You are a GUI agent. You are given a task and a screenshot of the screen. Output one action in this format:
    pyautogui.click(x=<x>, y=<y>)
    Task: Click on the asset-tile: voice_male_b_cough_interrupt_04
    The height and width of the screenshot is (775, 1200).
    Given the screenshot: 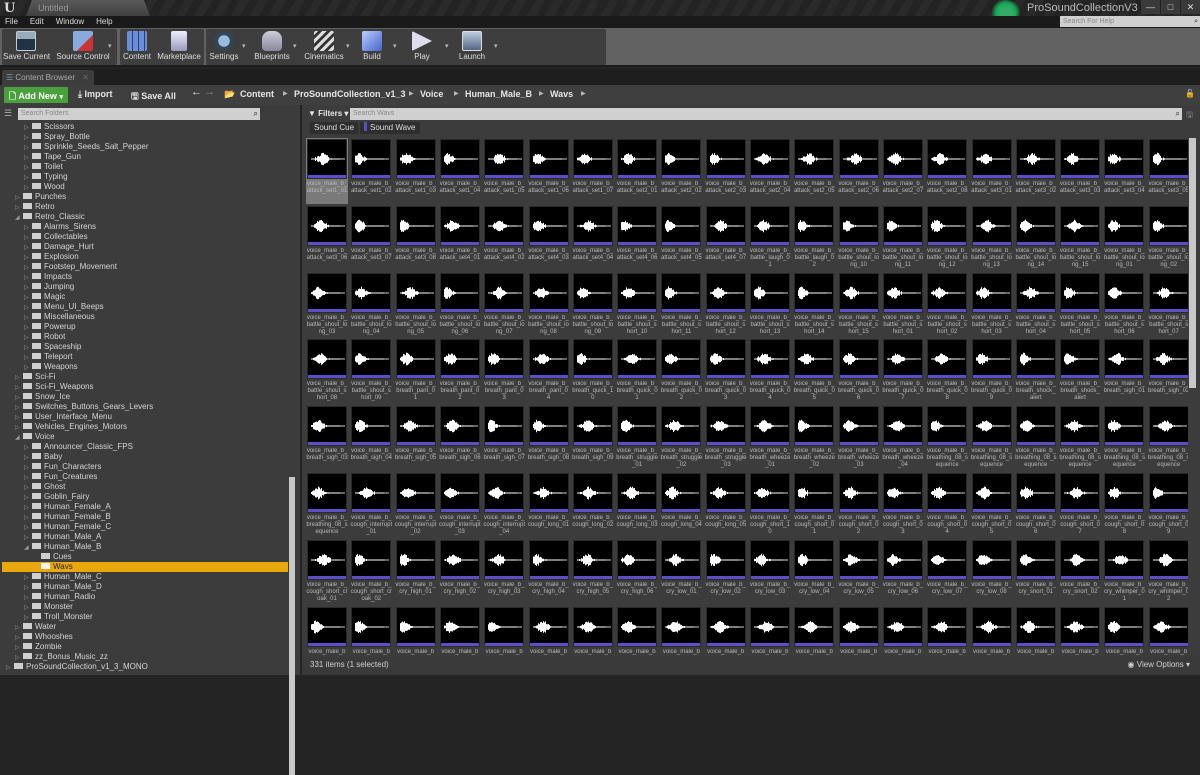 What is the action you would take?
    pyautogui.click(x=504, y=505)
    